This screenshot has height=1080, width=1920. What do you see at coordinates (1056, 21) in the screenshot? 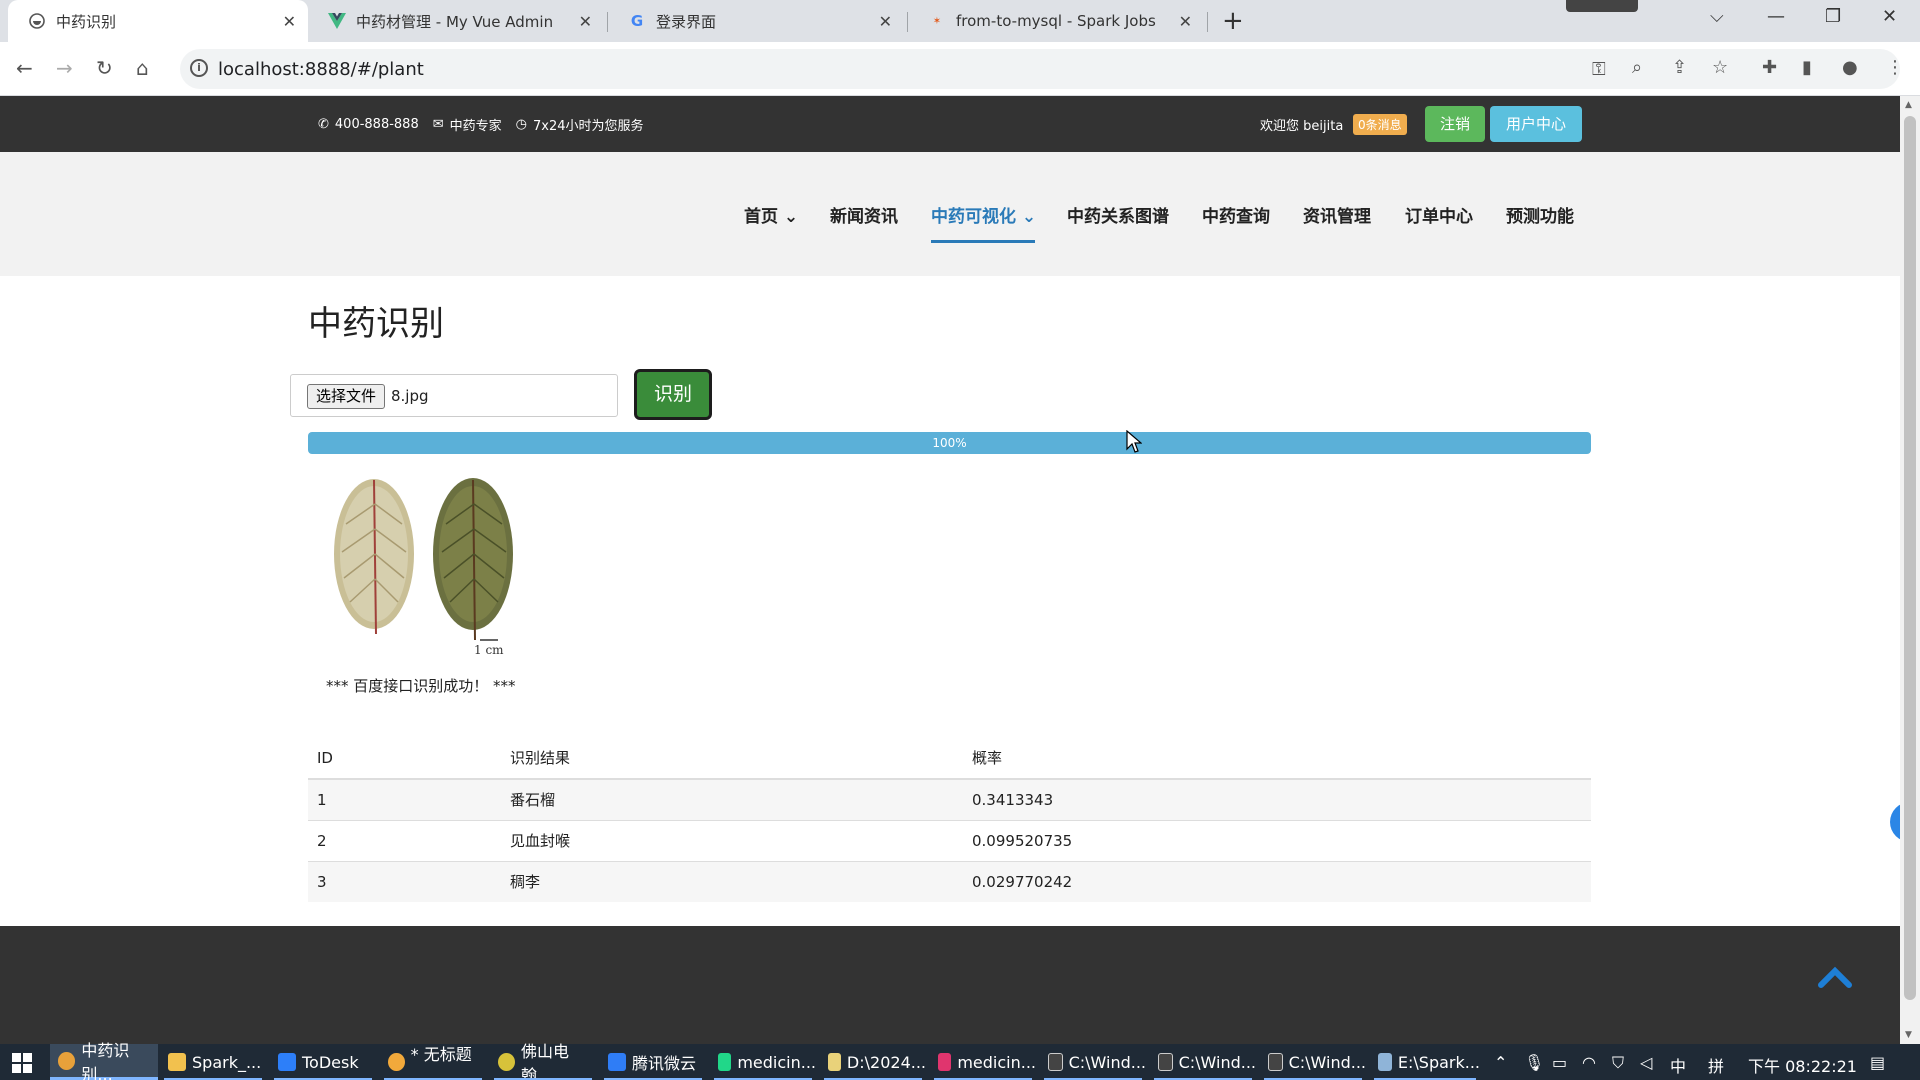
I see `browser-tab: ✶ from-to-mysql - Spark Jobs ✕` at bounding box center [1056, 21].